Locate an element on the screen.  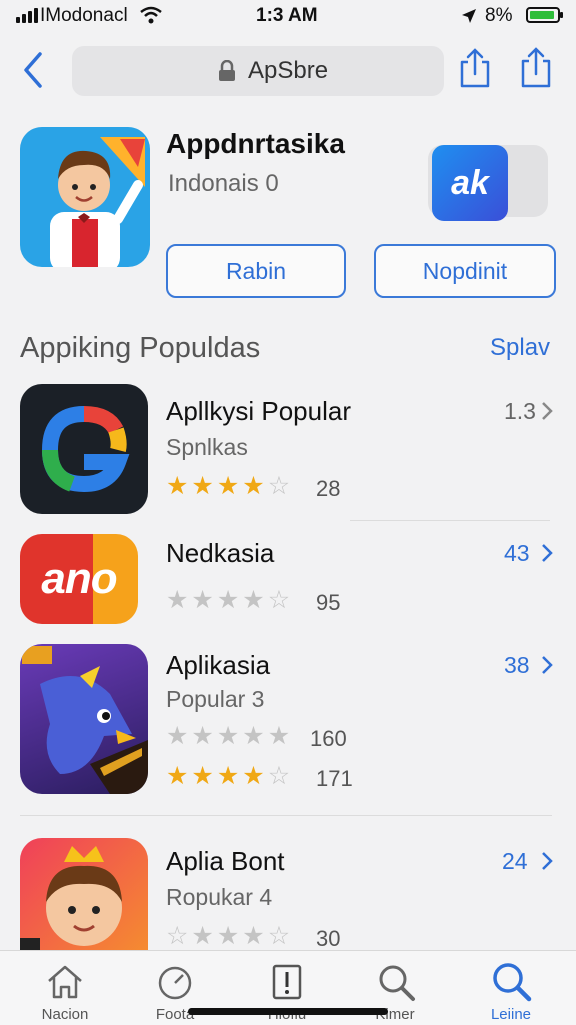
app-icon-text: ano is located at coordinates (79, 578).